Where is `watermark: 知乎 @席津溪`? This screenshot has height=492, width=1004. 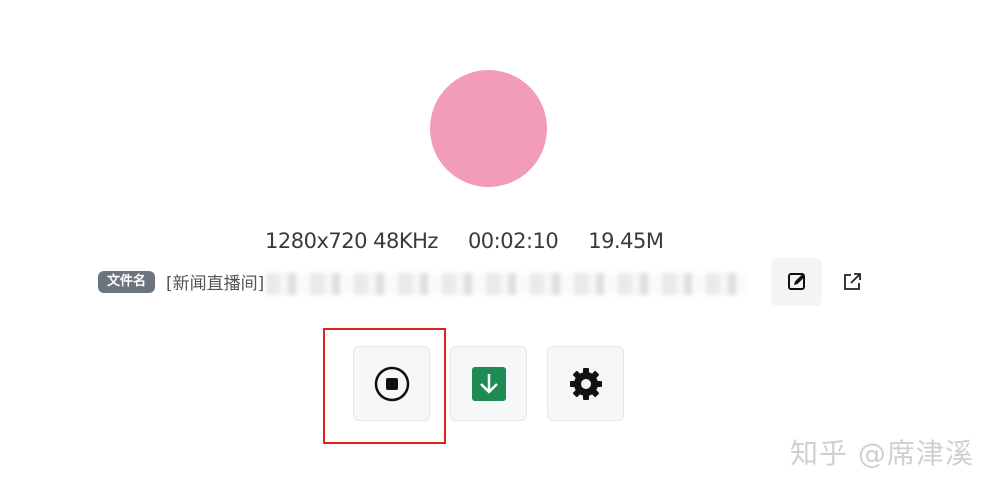 watermark: 知乎 @席津溪 is located at coordinates (882, 453).